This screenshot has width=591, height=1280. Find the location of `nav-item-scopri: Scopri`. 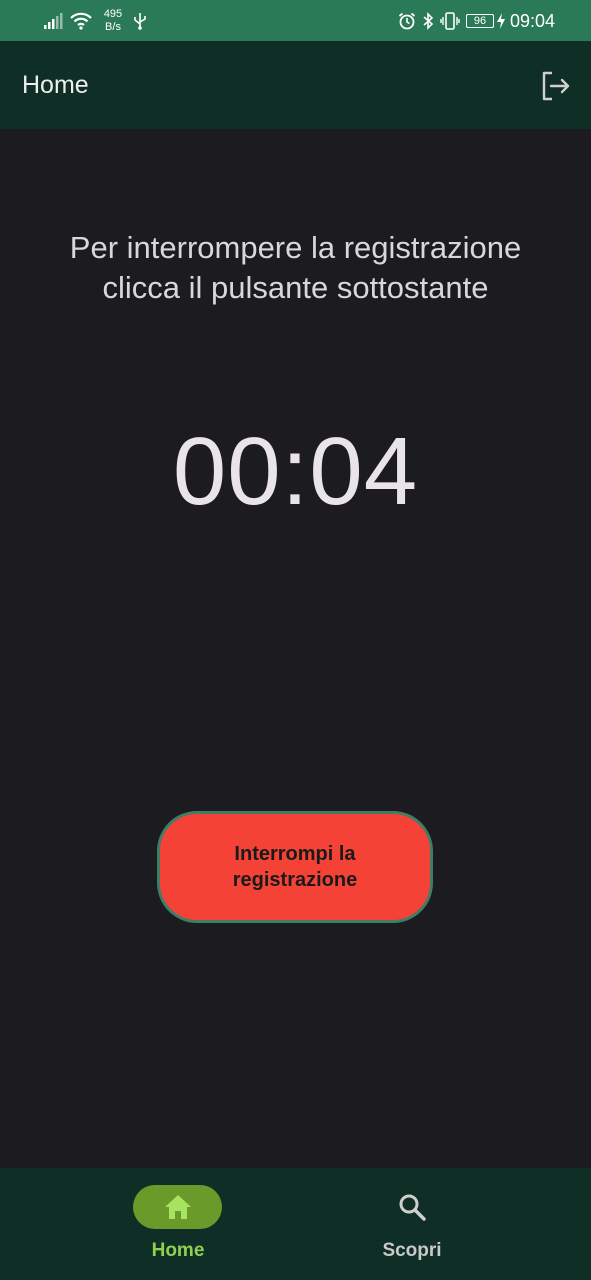

nav-item-scopri: Scopri is located at coordinates (412, 1224).